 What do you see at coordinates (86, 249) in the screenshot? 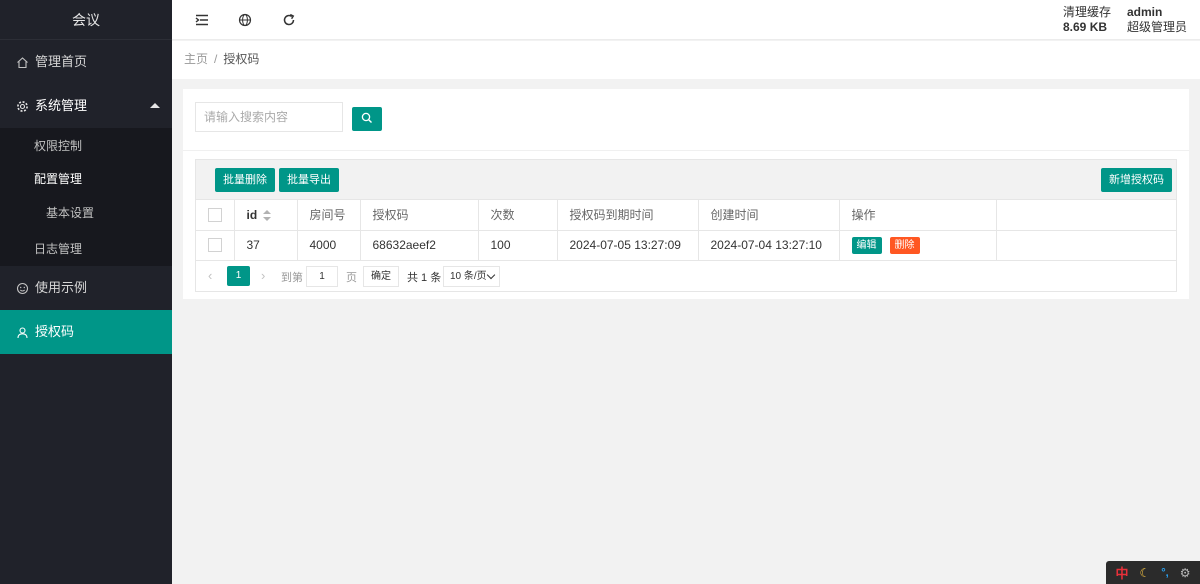
I see `sidebar-item-logs: 日志管理` at bounding box center [86, 249].